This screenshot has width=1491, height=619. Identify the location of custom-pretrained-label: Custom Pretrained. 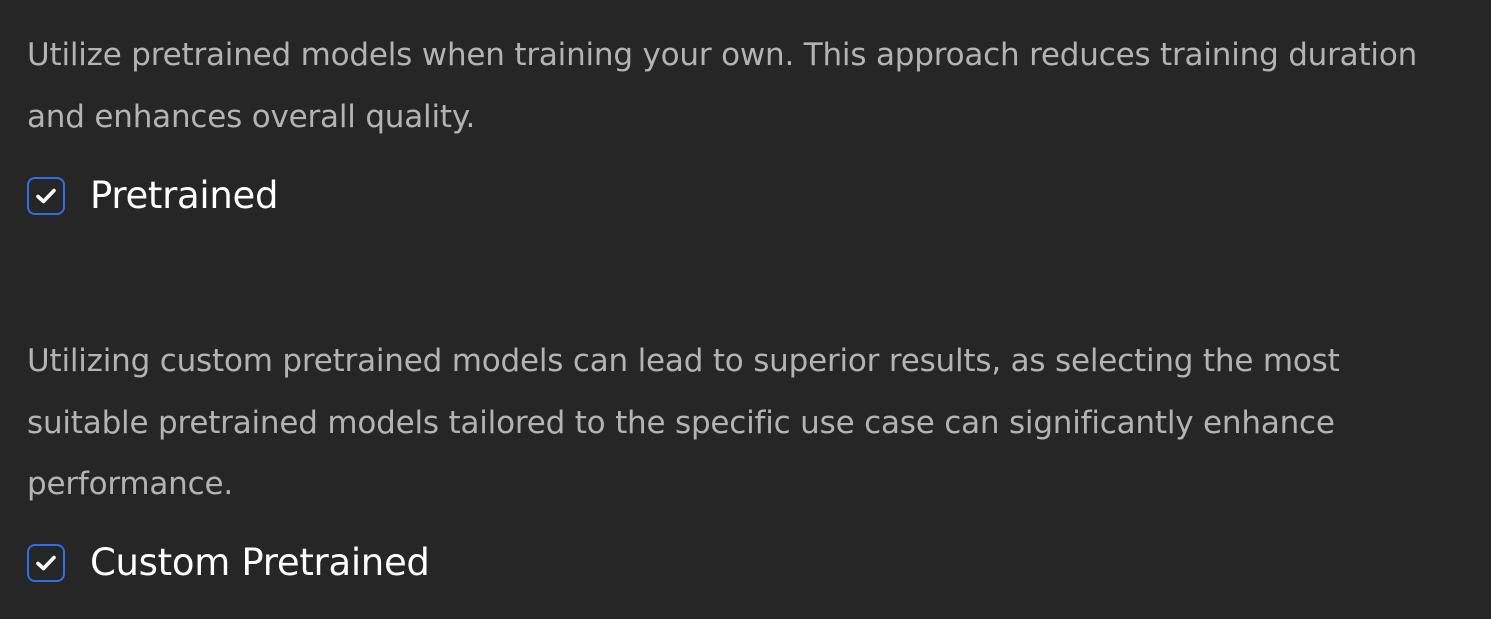
(260, 563).